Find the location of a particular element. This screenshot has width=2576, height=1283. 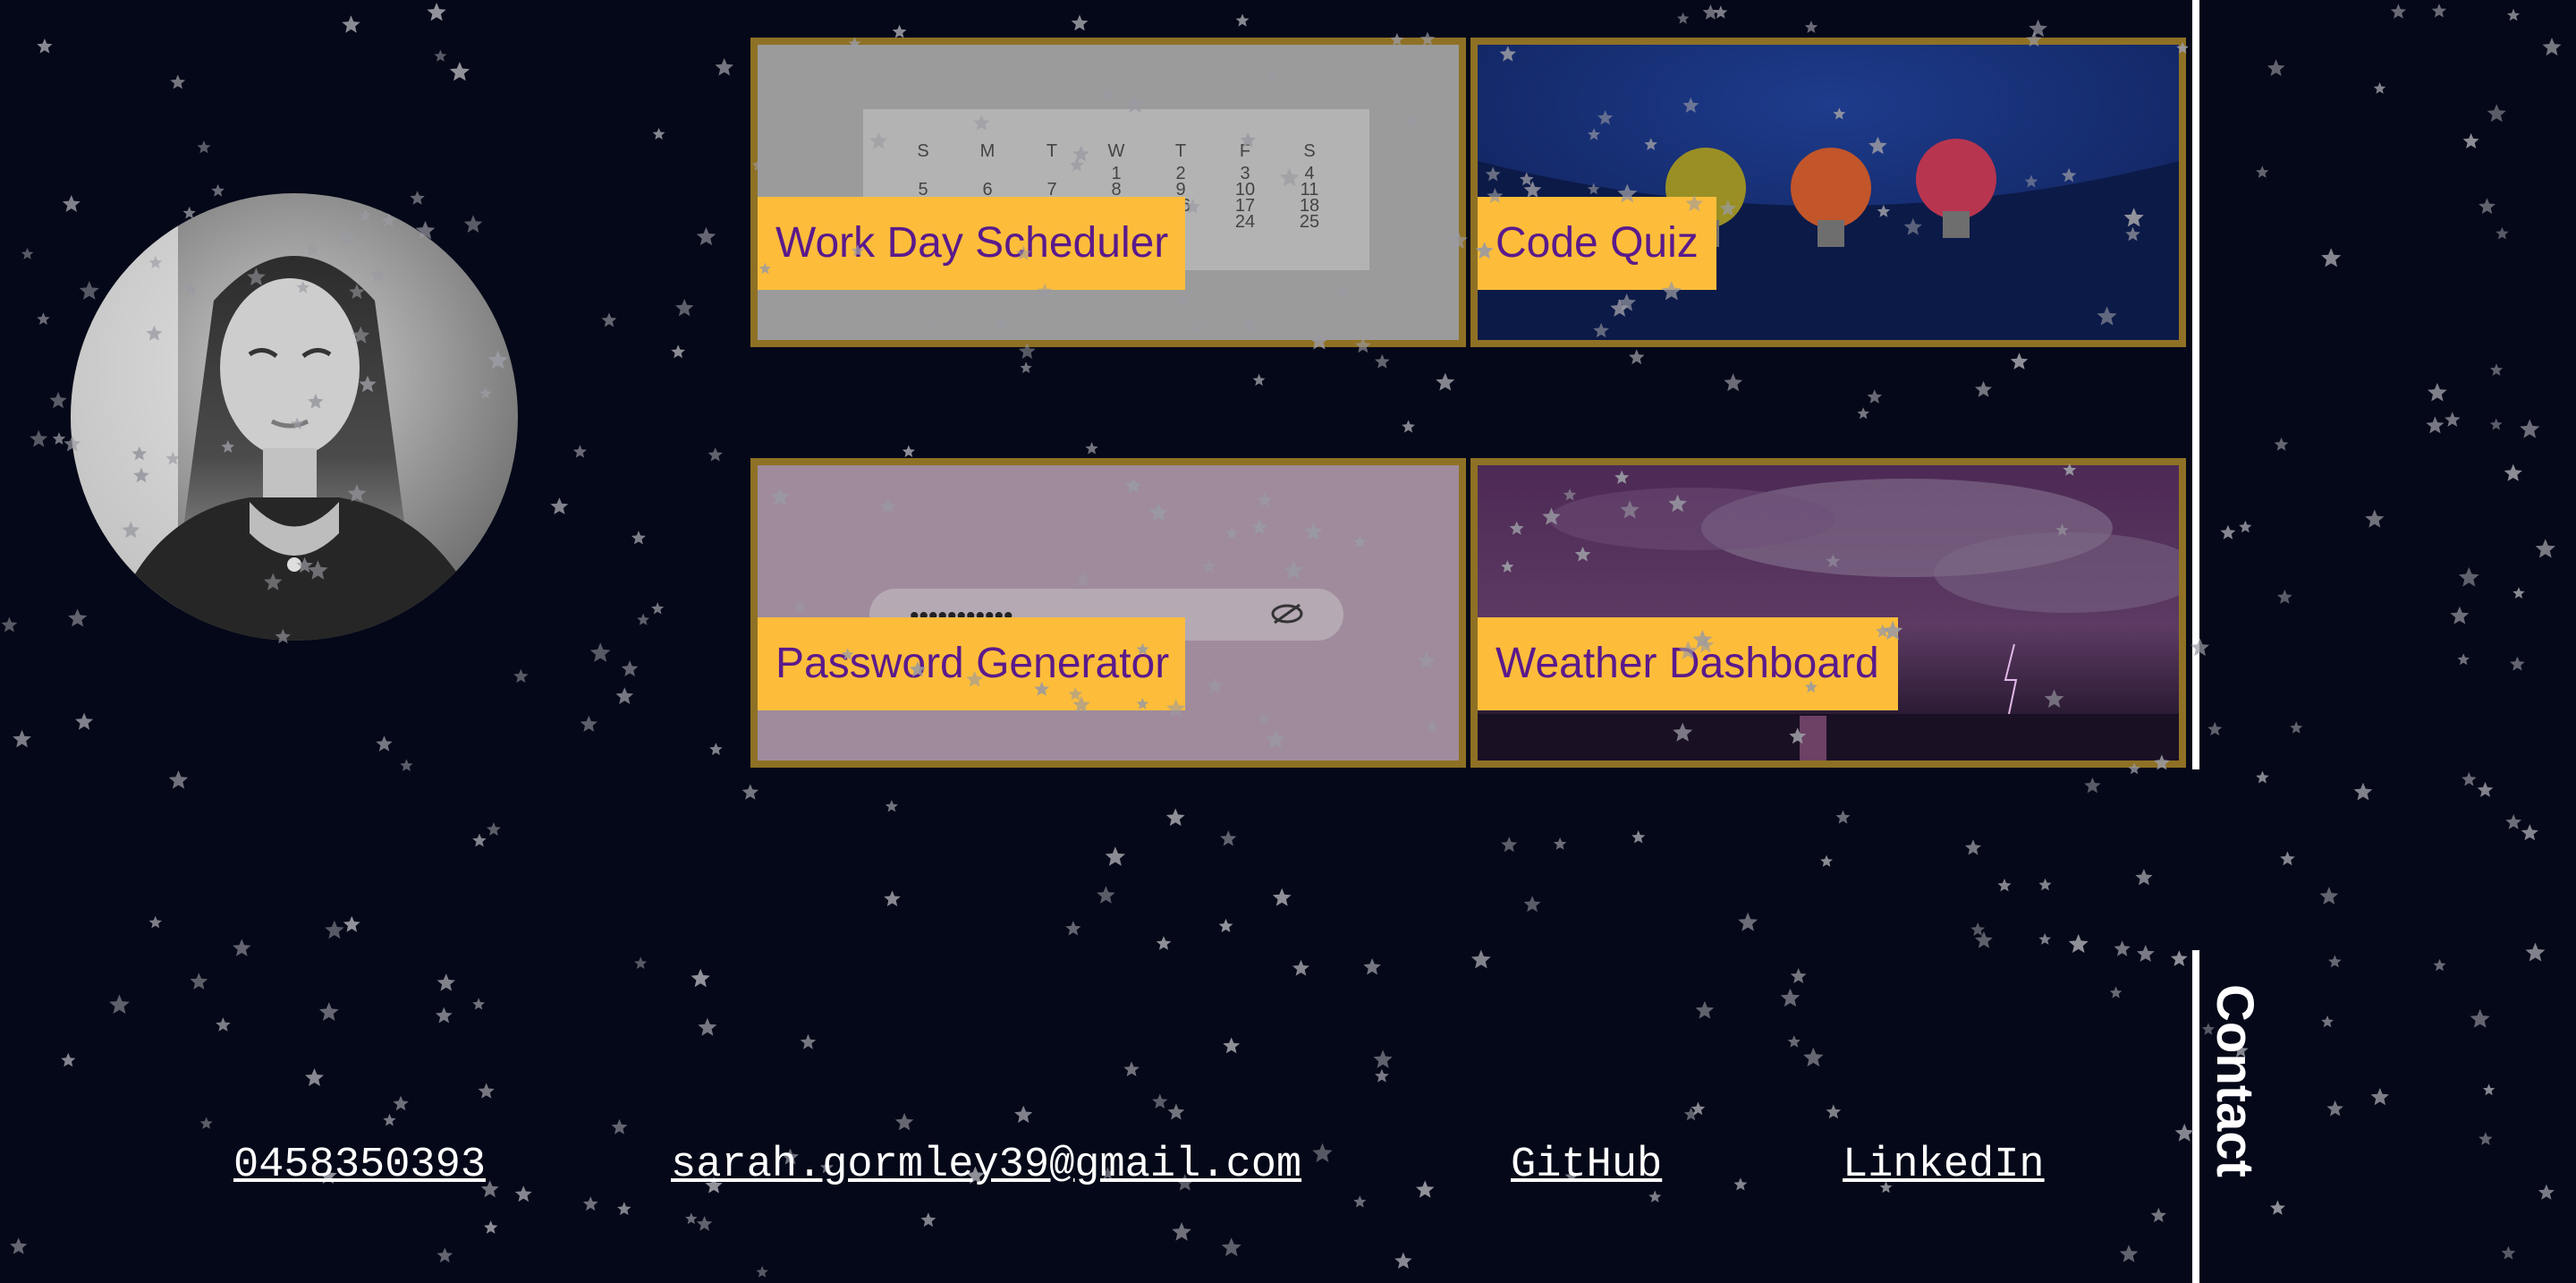

lightbulbs-thumbnail is located at coordinates (1828, 192).